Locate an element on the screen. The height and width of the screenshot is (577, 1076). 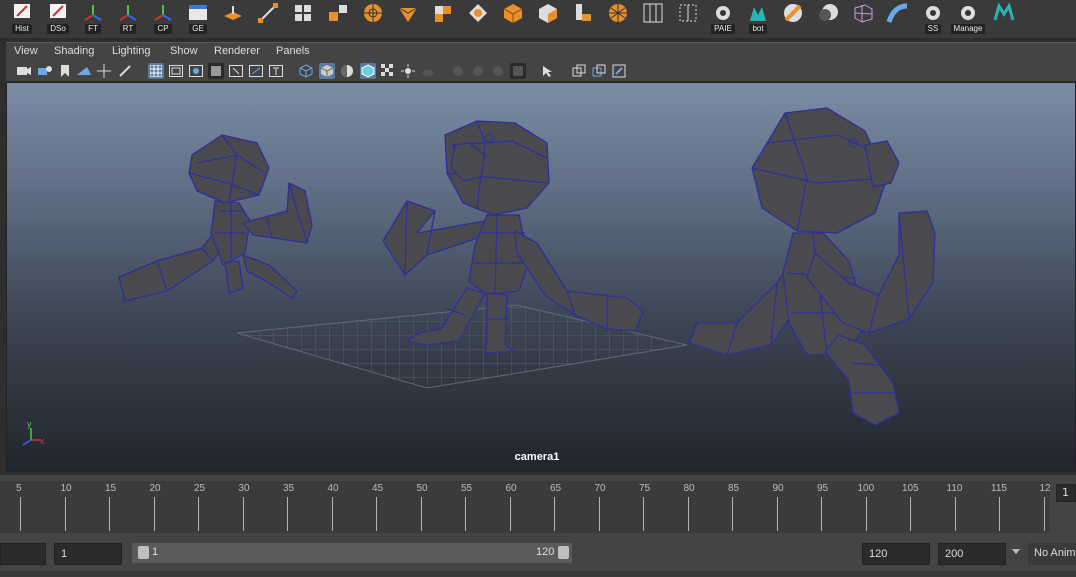
textured-icon is located at coordinates (388, 71).